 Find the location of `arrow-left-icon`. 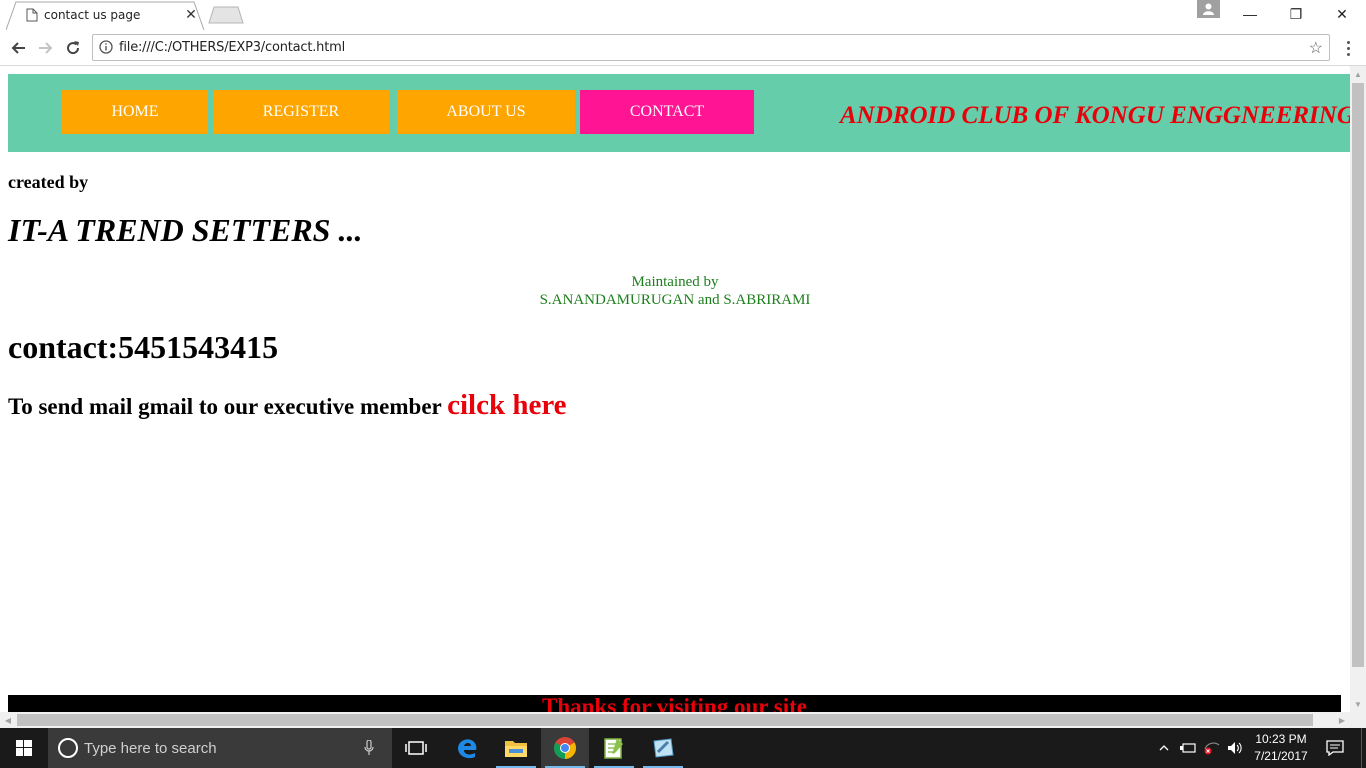

arrow-left-icon is located at coordinates (18, 48).